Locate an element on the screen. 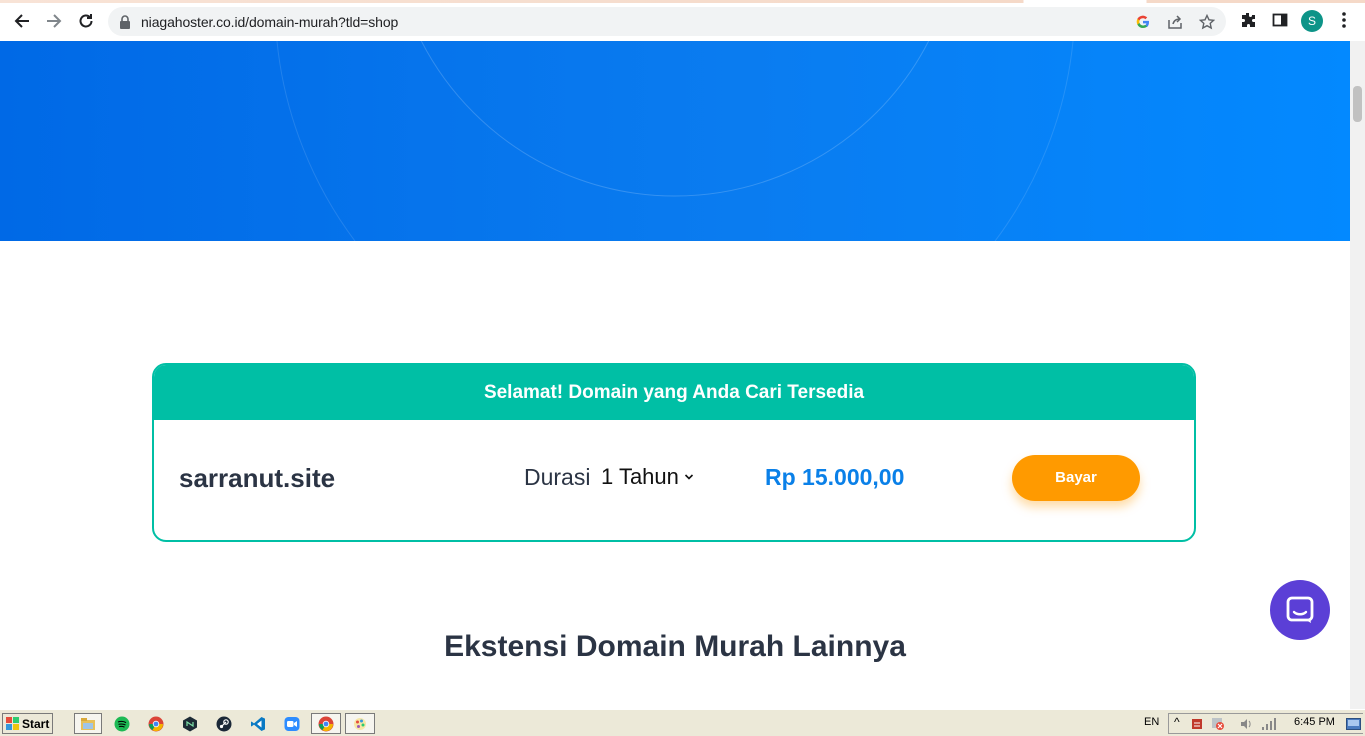 This screenshot has width=1365, height=736. nox-taskbar-icon is located at coordinates (190, 723).